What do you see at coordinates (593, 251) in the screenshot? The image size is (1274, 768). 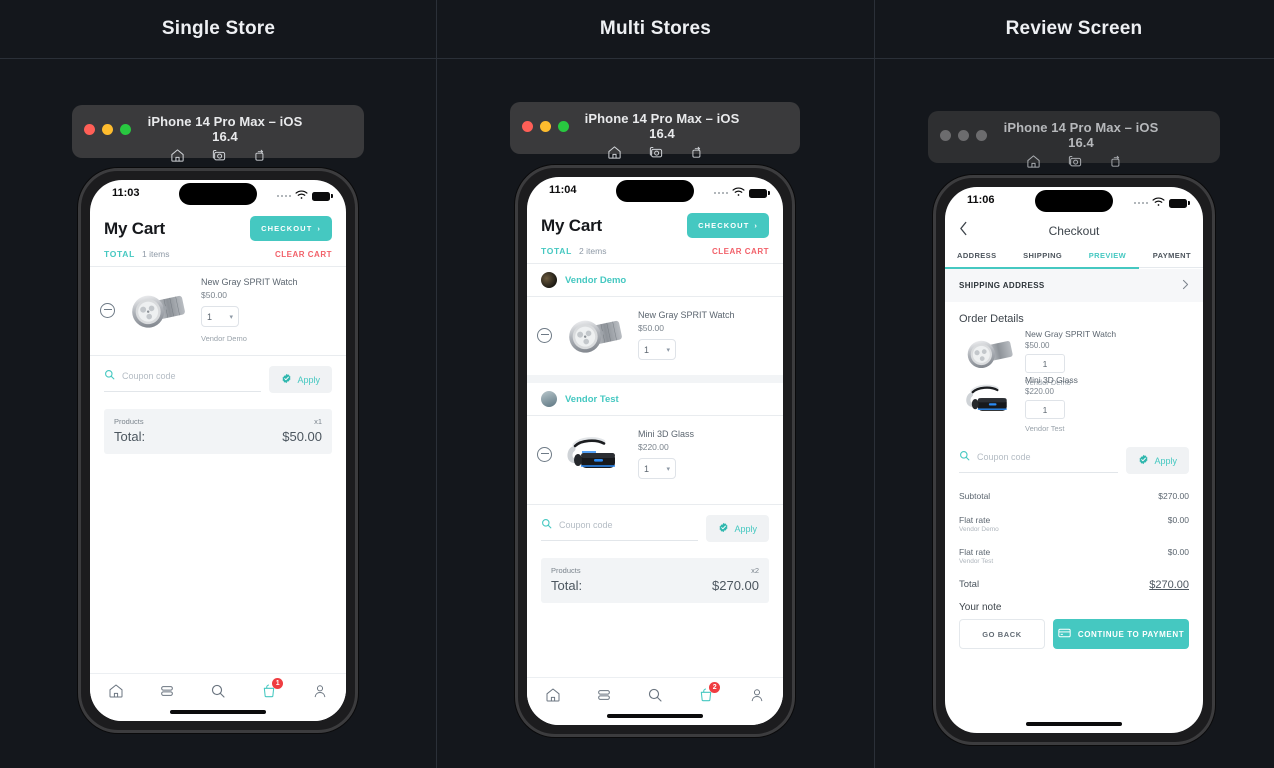 I see `item-count: 2 items` at bounding box center [593, 251].